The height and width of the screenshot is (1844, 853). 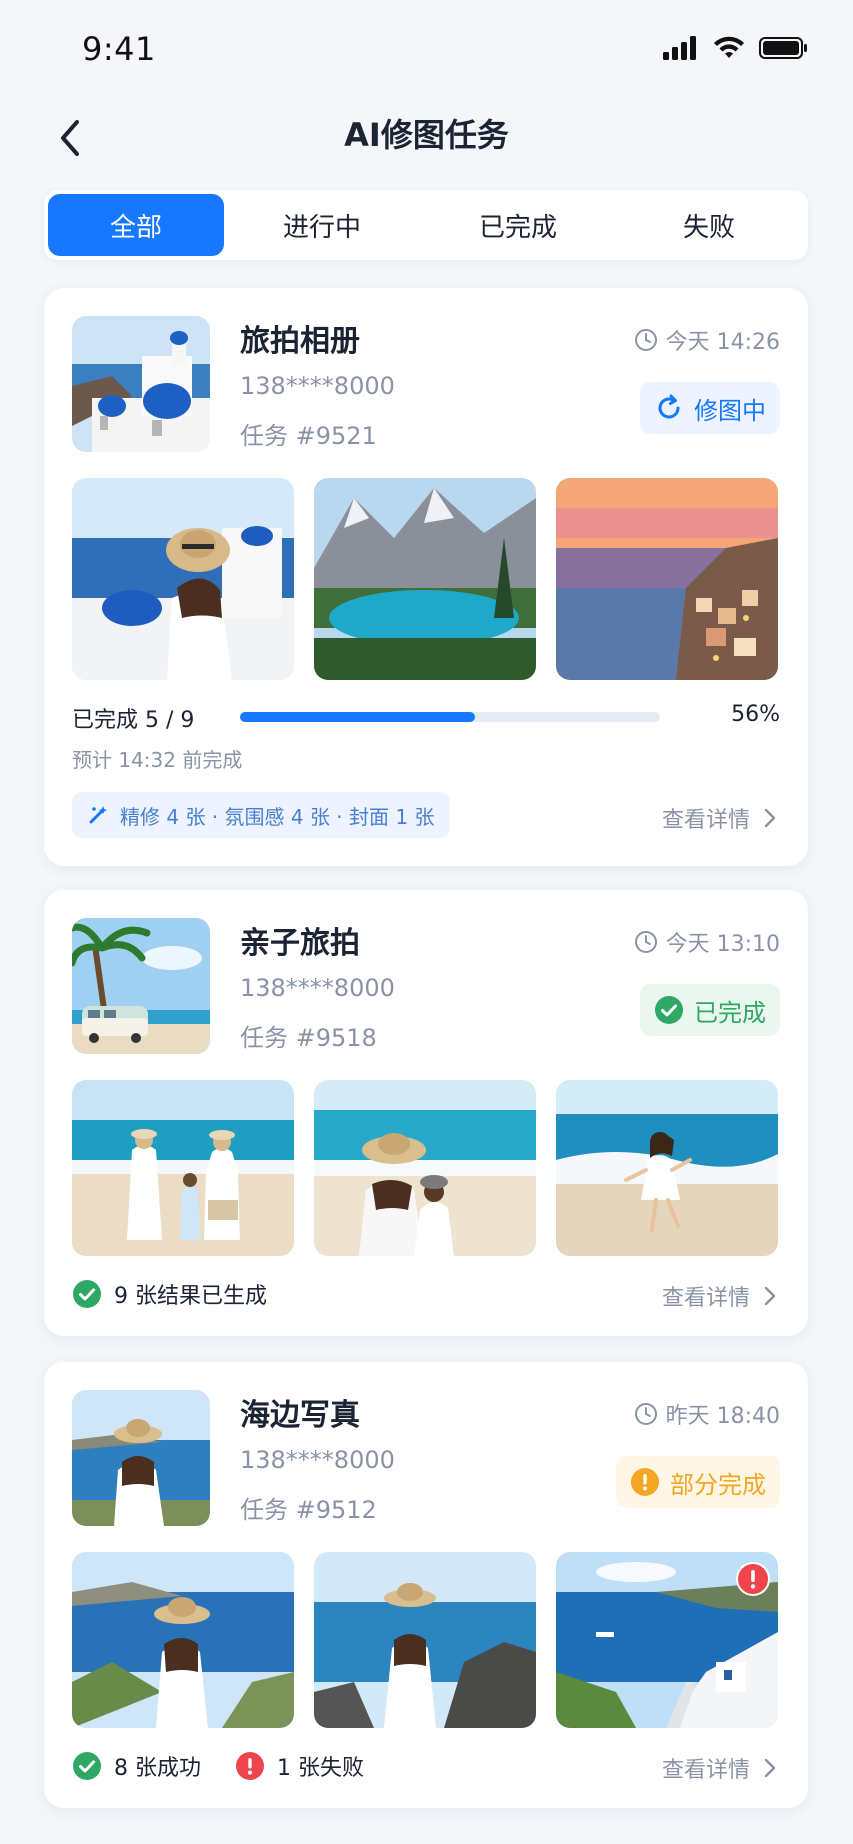 I want to click on ai-magic-icon, so click(x=98, y=815).